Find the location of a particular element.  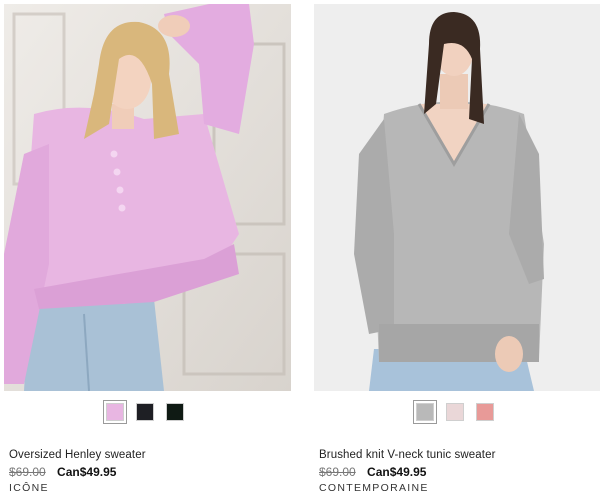

swatch-light-pink is located at coordinates (455, 412).